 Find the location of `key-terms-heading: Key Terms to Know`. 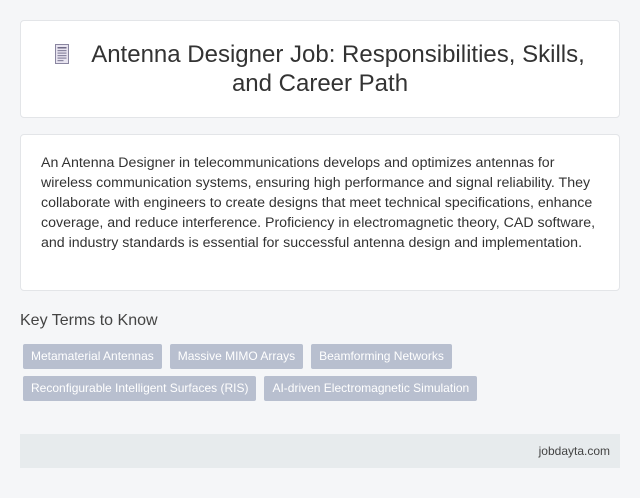

key-terms-heading: Key Terms to Know is located at coordinates (89, 320).